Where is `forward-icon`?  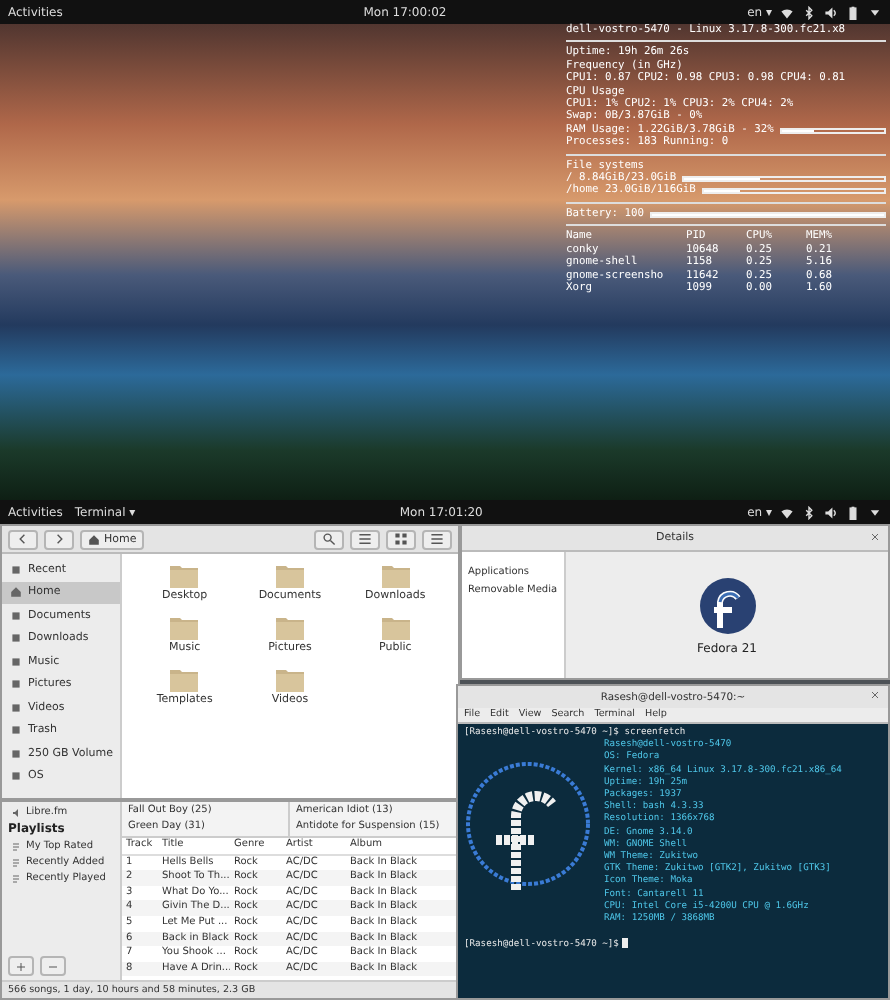
forward-icon is located at coordinates (59, 539).